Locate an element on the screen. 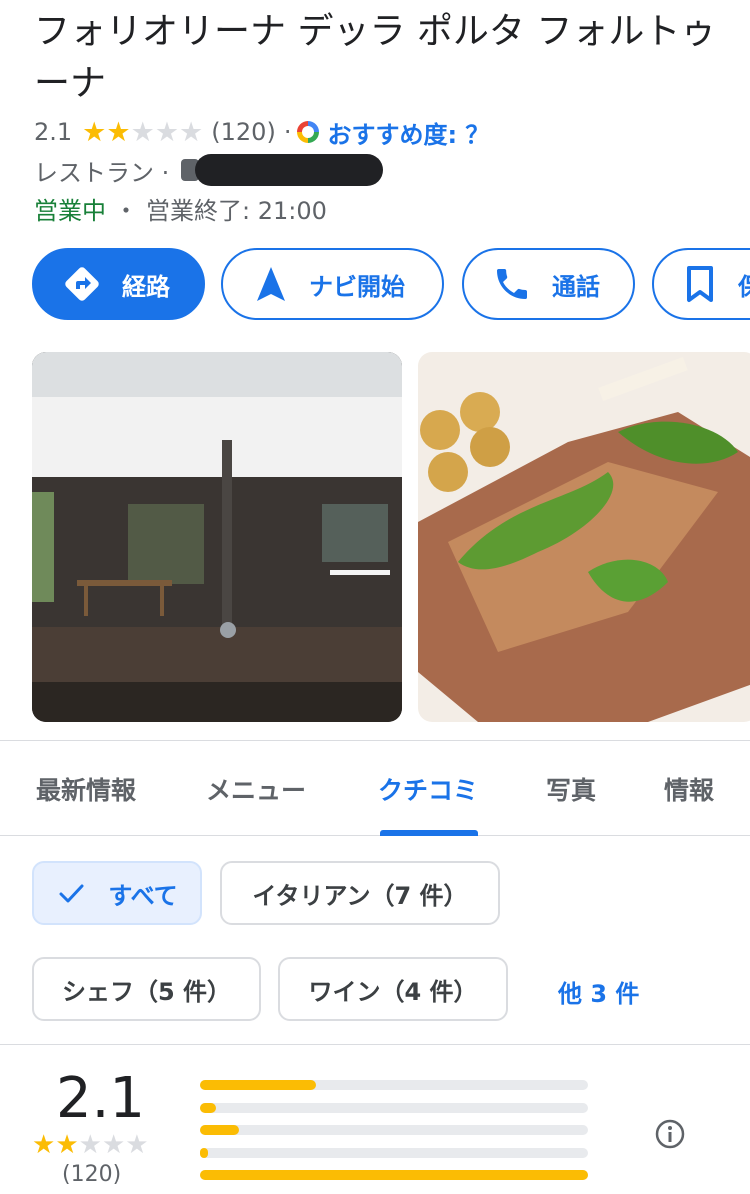 Image resolution: width=750 pixels, height=1194 pixels. open-status: 営業中 is located at coordinates (70, 210).